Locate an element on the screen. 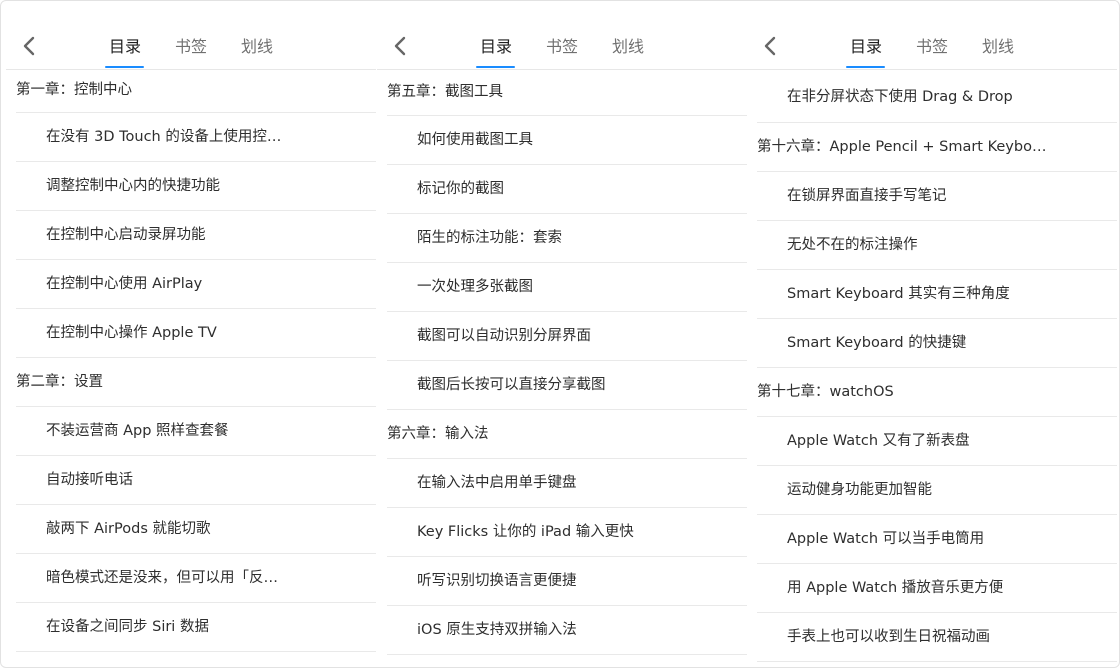 The image size is (1120, 668). section-row: 在控制中心操作 Apple TV is located at coordinates (196, 333).